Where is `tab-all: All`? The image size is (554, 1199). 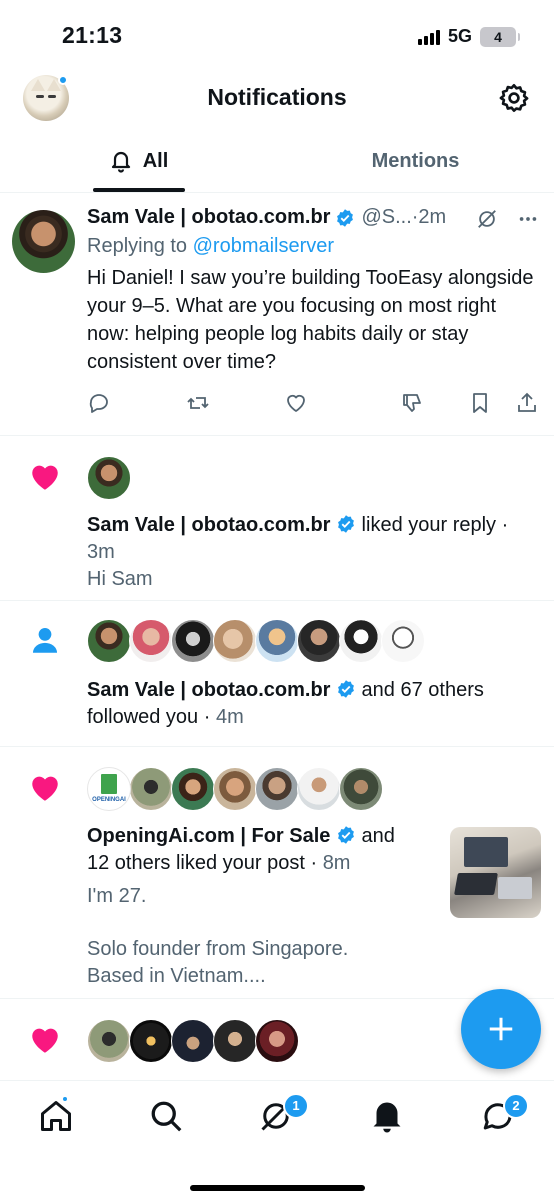 tab-all: All is located at coordinates (138, 165).